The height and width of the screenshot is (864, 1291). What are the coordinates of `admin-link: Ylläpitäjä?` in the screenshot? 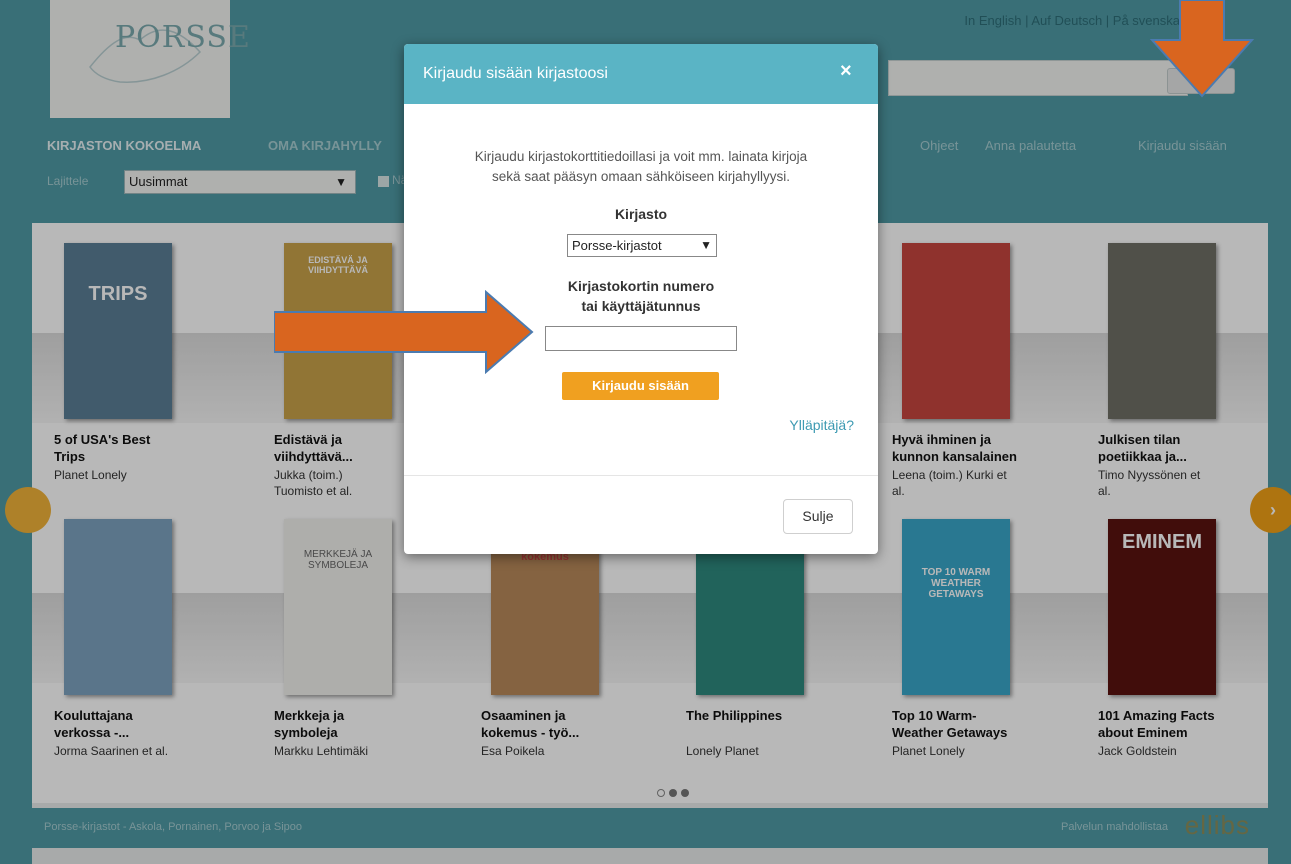 It's located at (804, 425).